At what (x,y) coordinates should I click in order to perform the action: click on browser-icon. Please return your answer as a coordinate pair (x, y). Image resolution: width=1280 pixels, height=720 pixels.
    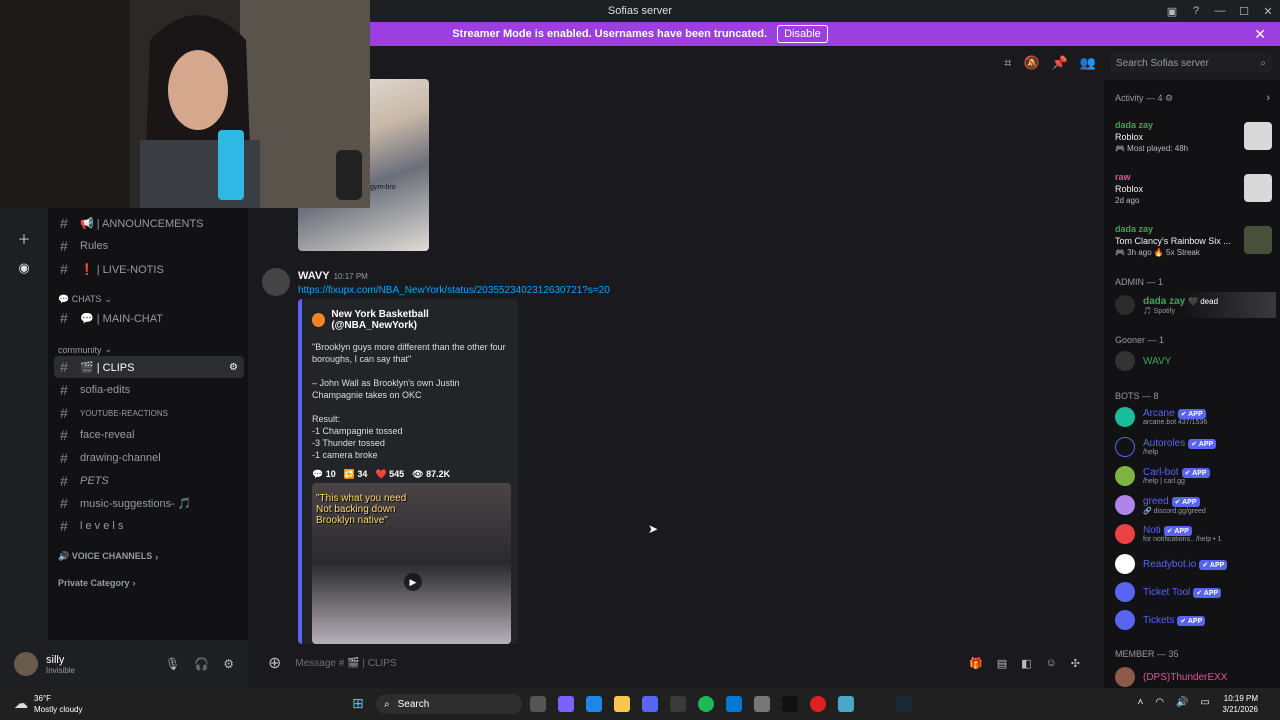
    Looking at the image, I should click on (846, 704).